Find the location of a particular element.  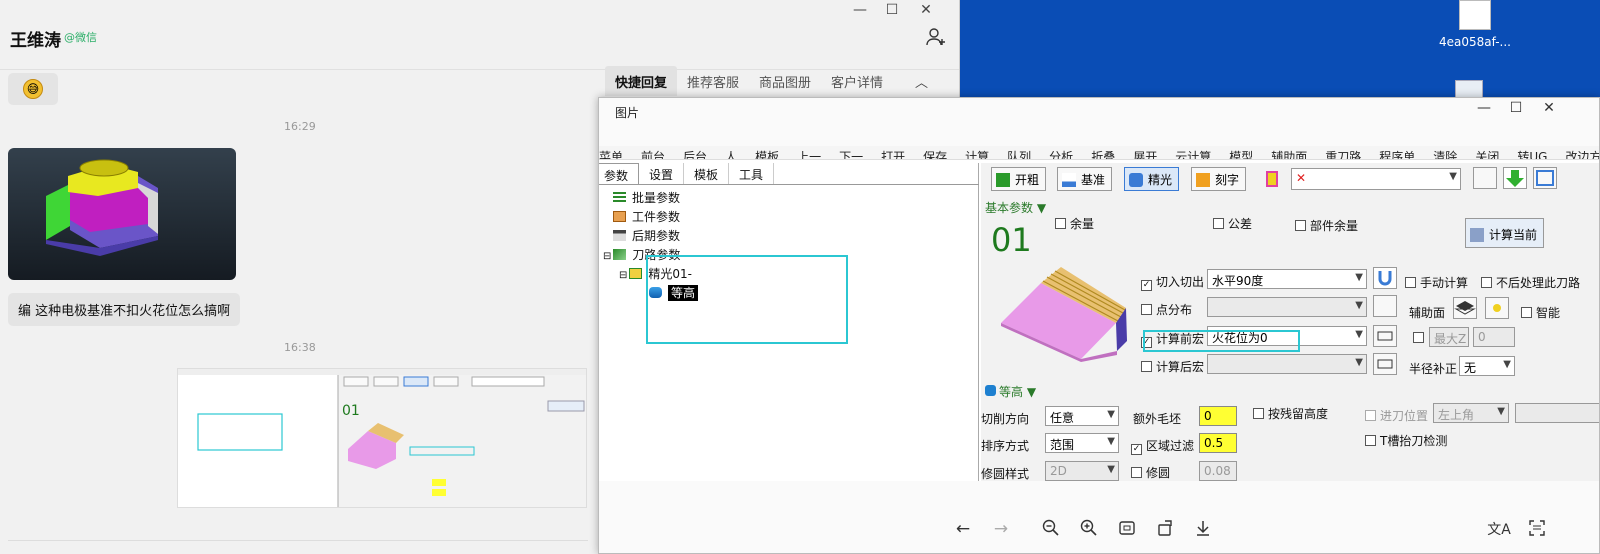

residual-height-checkbox: 按残留高度 is located at coordinates (1290, 413).